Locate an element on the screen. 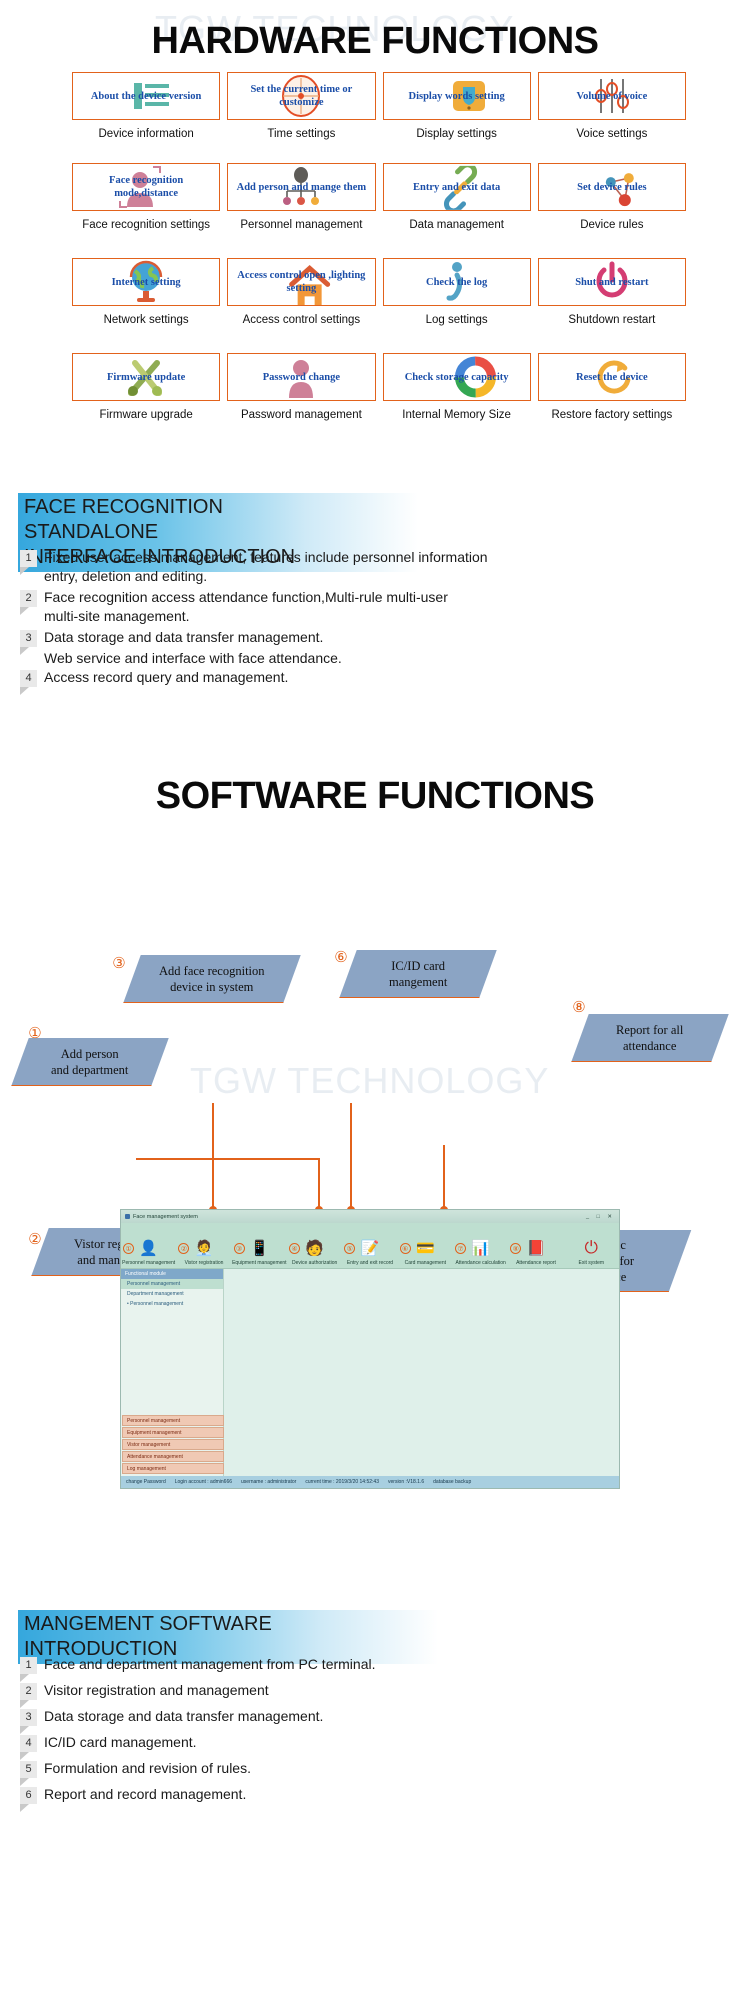 The width and height of the screenshot is (750, 2006). hardware-box-label: Access control open ,lighting setting is located at coordinates (301, 282).